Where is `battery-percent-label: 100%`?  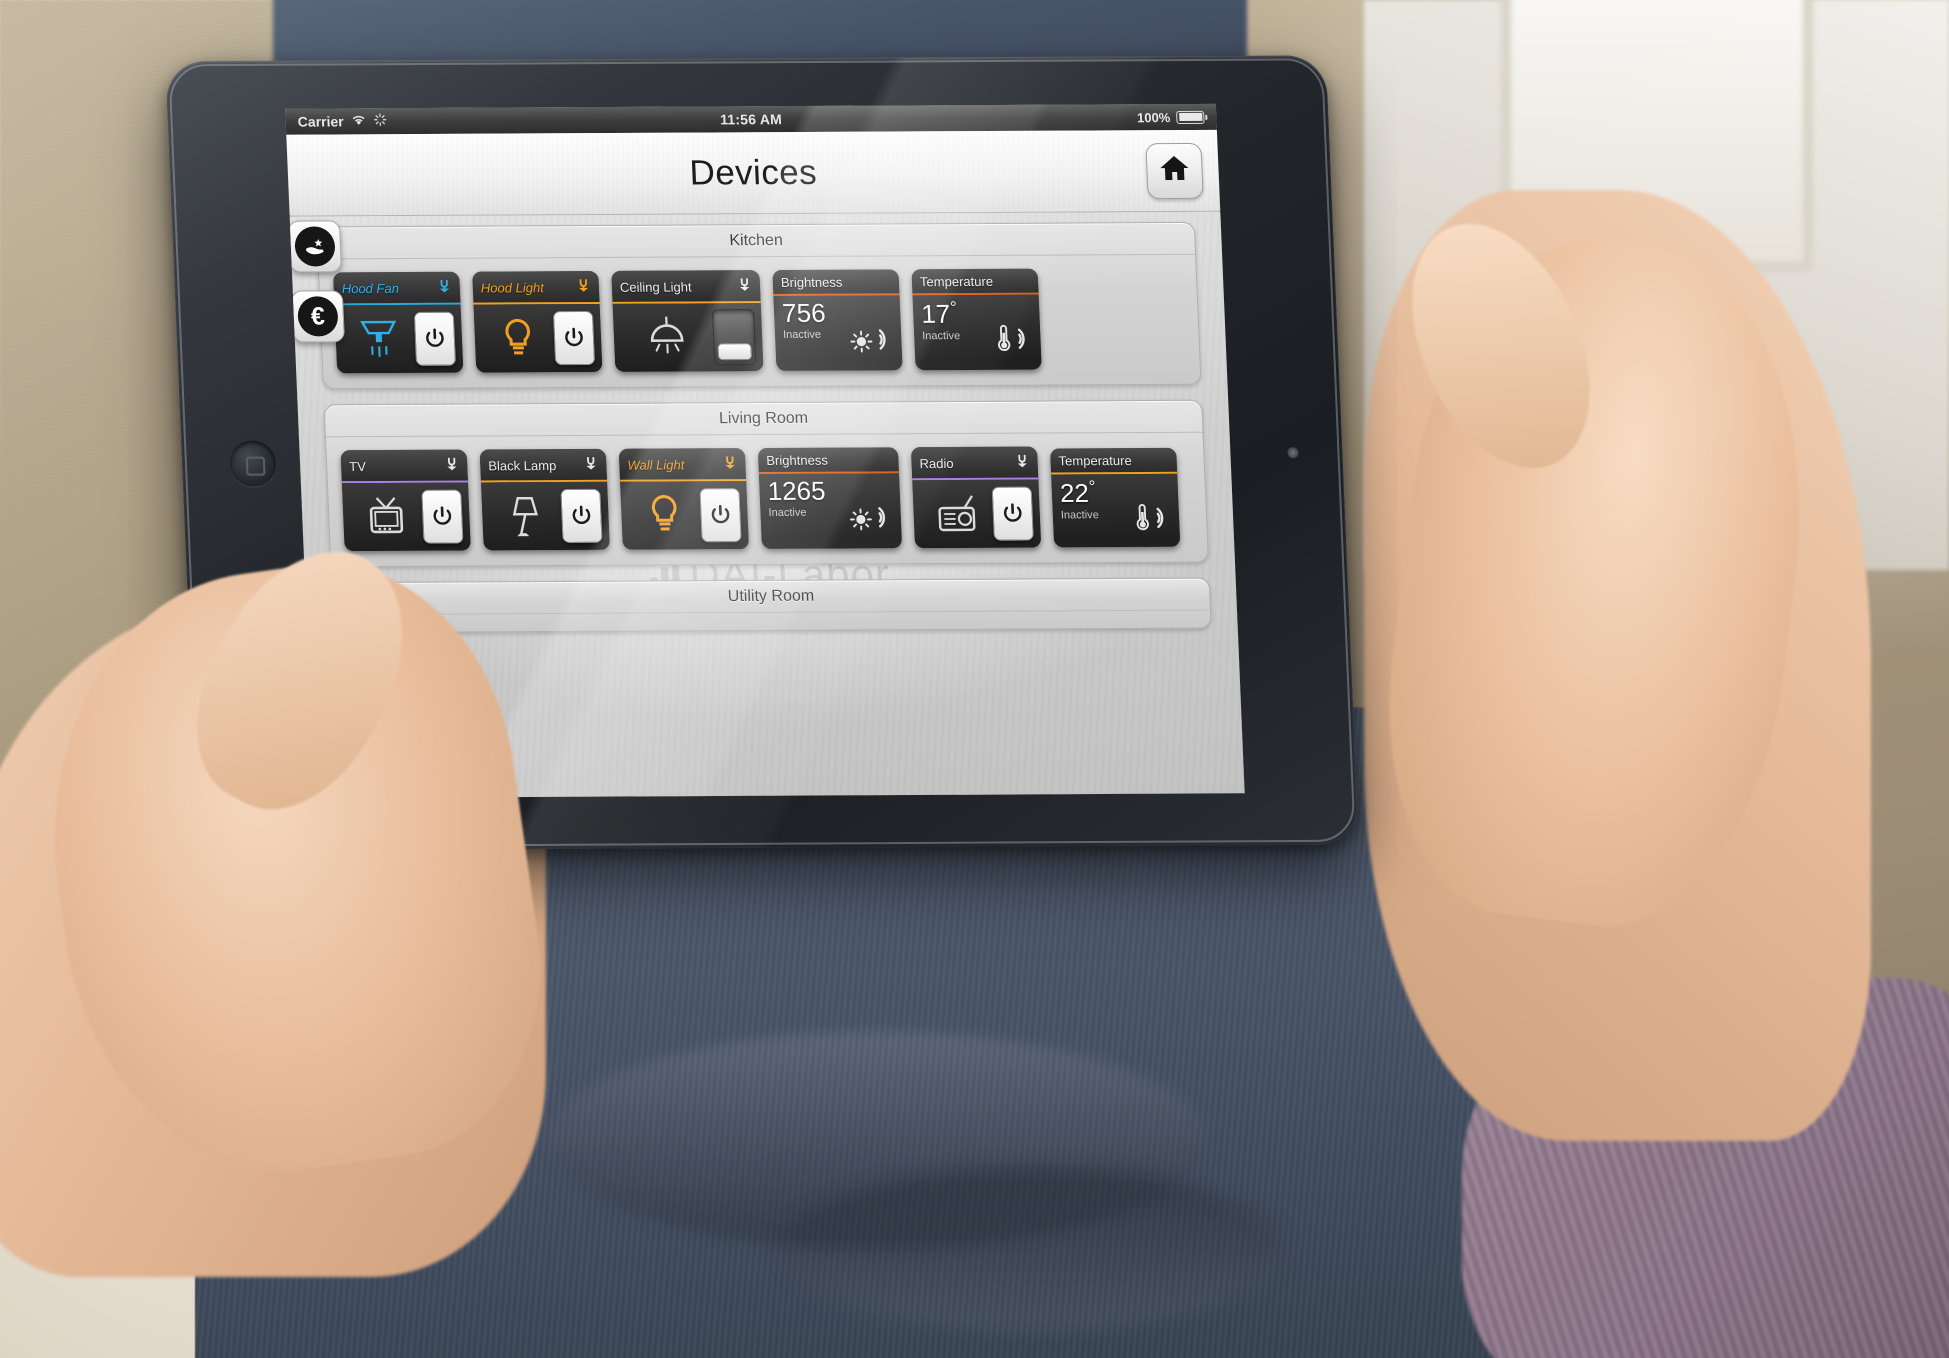 battery-percent-label: 100% is located at coordinates (1153, 117).